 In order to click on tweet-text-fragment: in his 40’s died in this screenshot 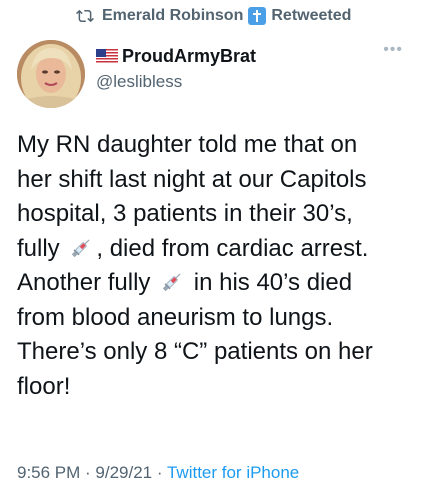, I will do `click(270, 282)`.